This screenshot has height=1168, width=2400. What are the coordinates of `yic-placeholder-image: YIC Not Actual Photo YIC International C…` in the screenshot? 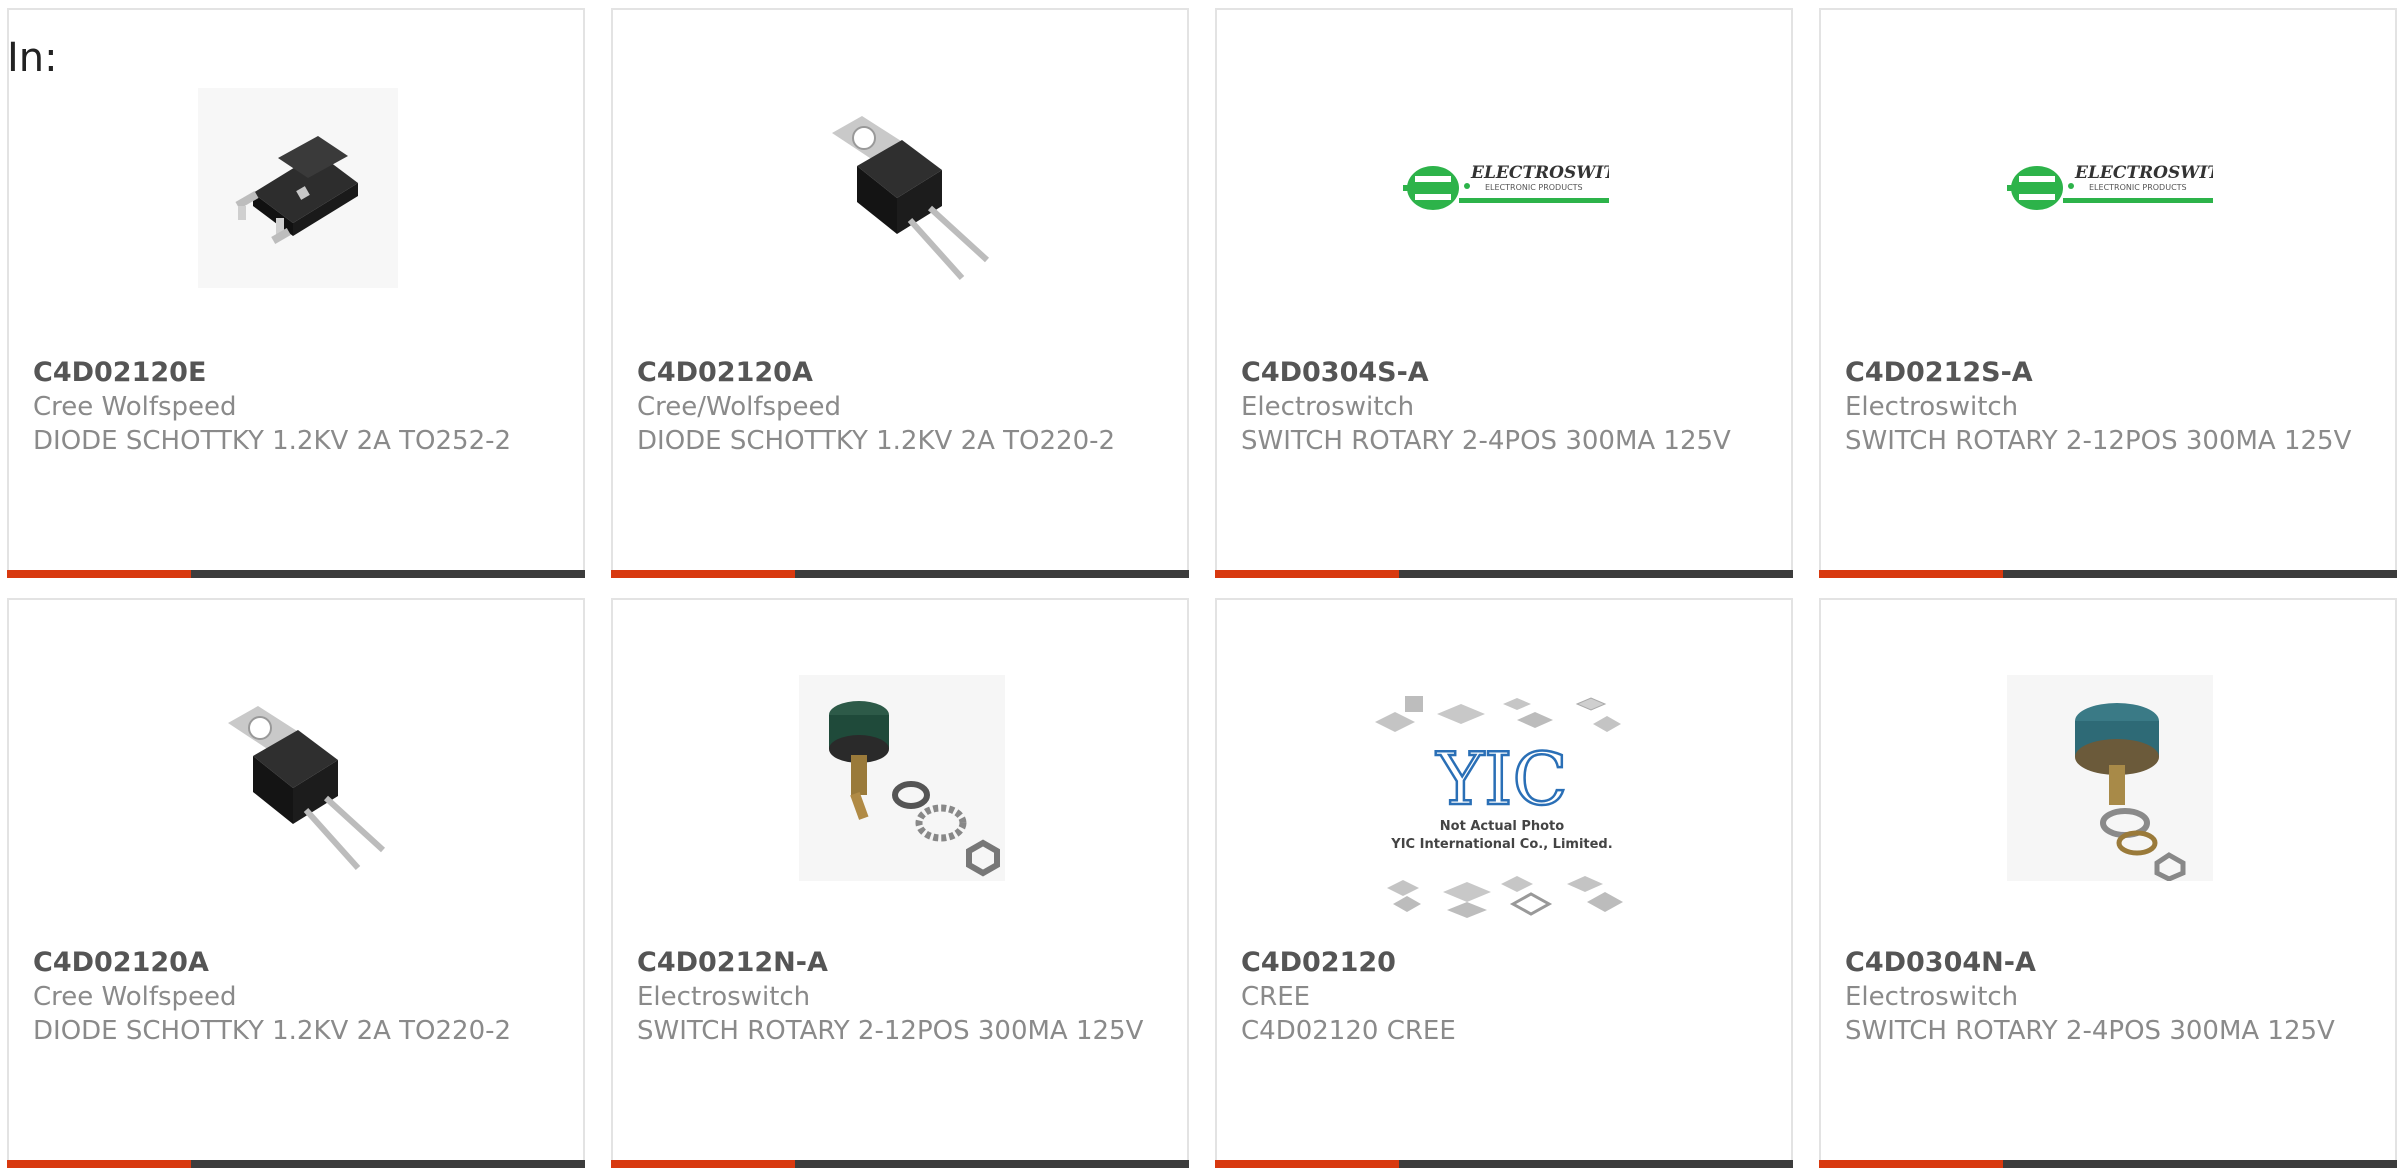 It's located at (1502, 810).